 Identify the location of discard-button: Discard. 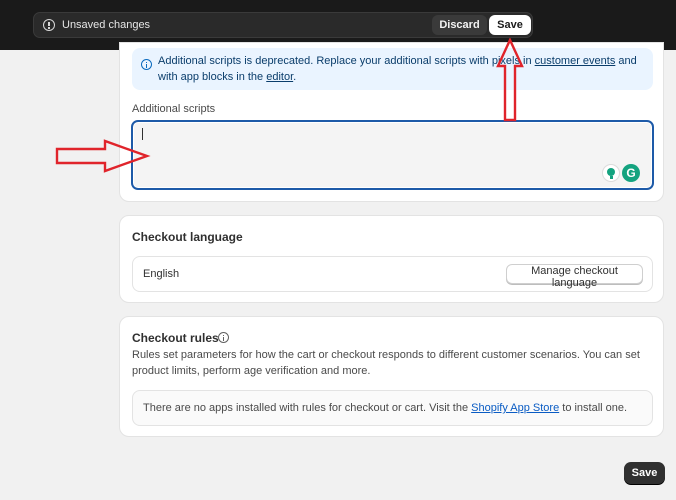
(459, 25).